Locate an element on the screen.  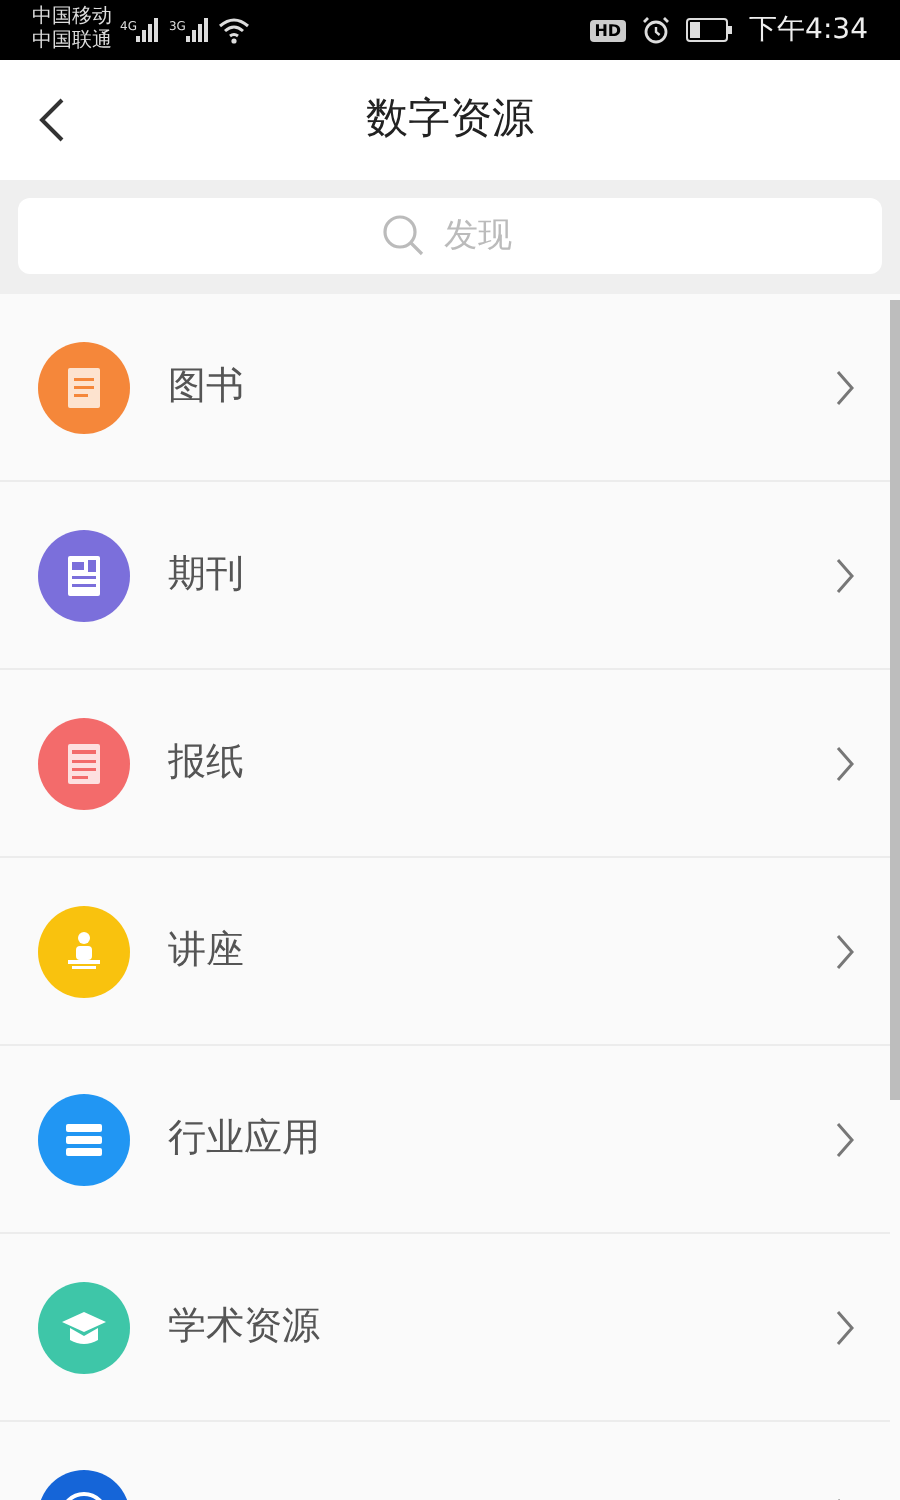
search-icon is located at coordinates (404, 236).